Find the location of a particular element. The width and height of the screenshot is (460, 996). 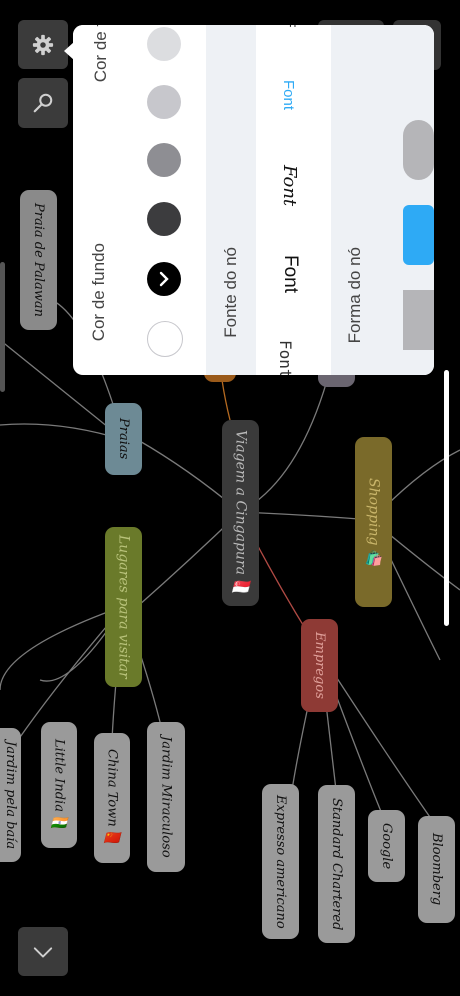

swatch-lightest-grey is located at coordinates (164, 44).